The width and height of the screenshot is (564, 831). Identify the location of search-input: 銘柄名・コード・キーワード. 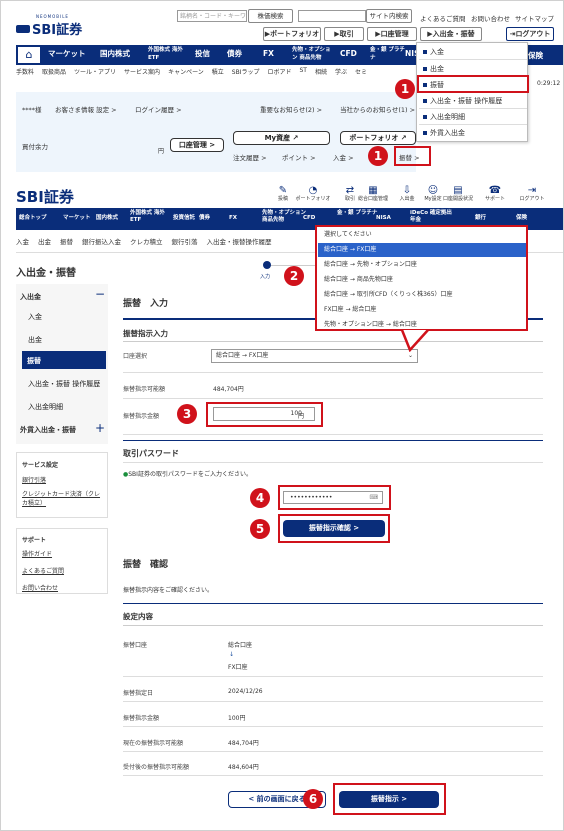
(212, 16).